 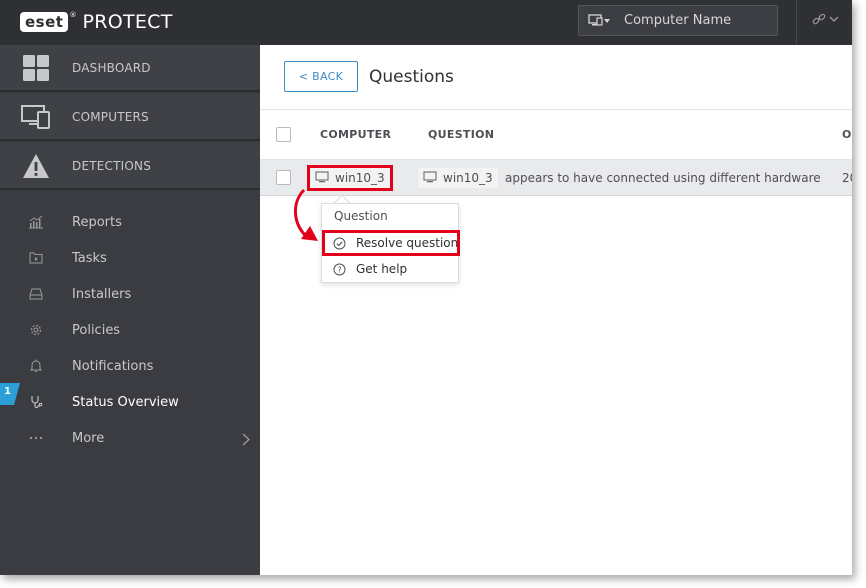 I want to click on column-header-question: QUESTION, so click(x=461, y=134).